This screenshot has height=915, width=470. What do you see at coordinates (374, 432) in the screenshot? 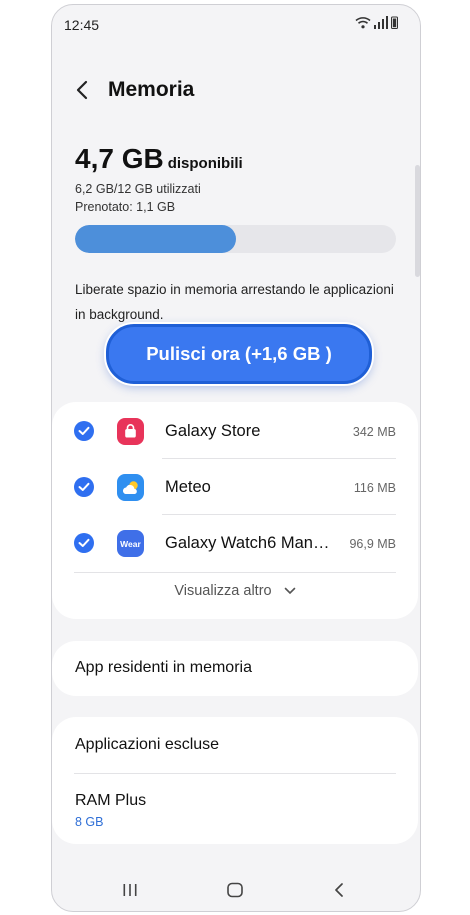
I see `app-size: 342 MB` at bounding box center [374, 432].